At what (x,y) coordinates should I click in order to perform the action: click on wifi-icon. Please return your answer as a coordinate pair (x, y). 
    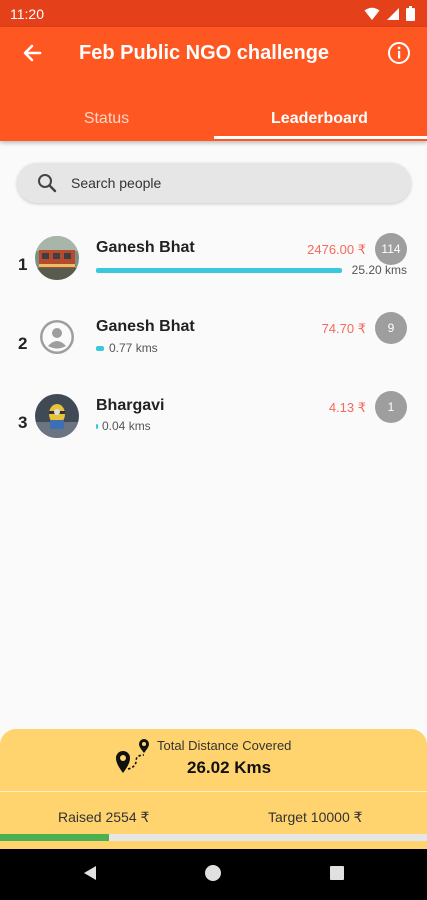
    Looking at the image, I should click on (372, 16).